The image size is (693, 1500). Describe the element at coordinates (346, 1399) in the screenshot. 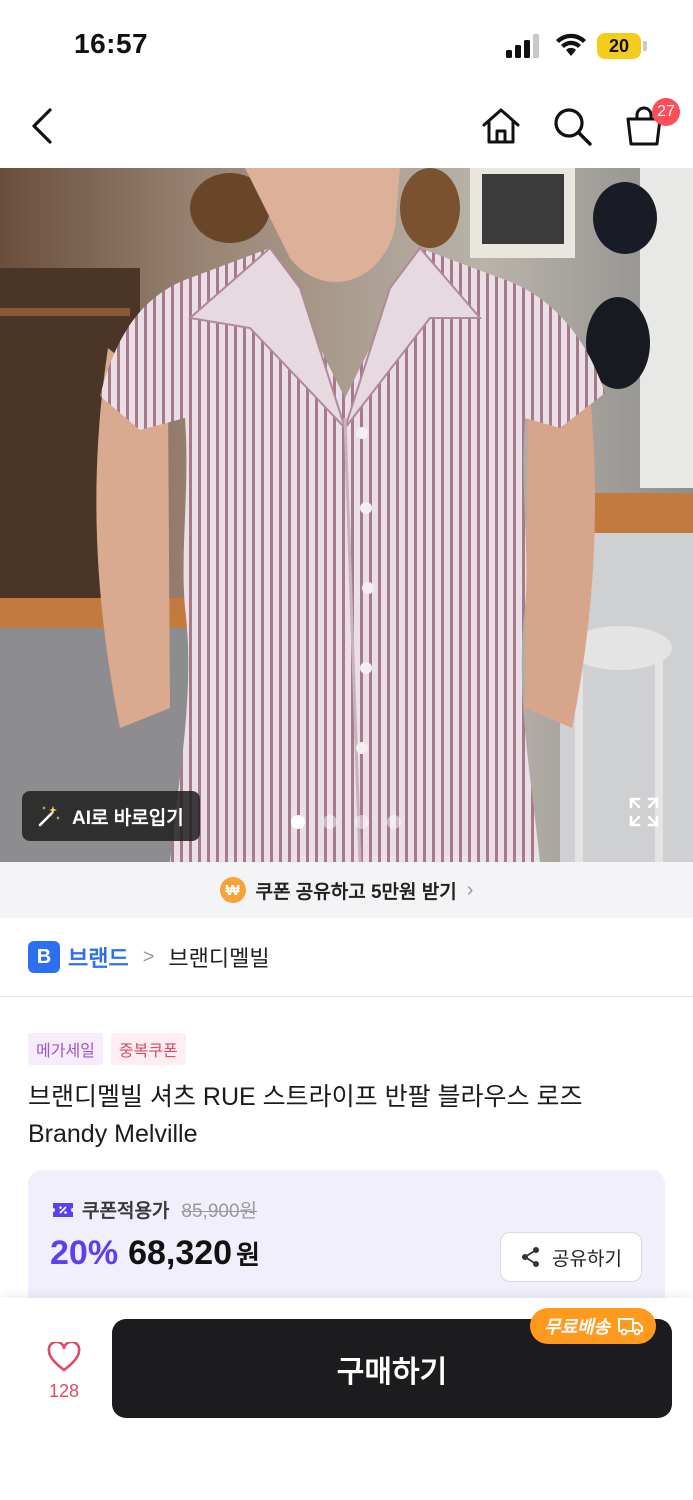

I see `bottom-action-bar: 128 구매하기 무료배송` at that location.